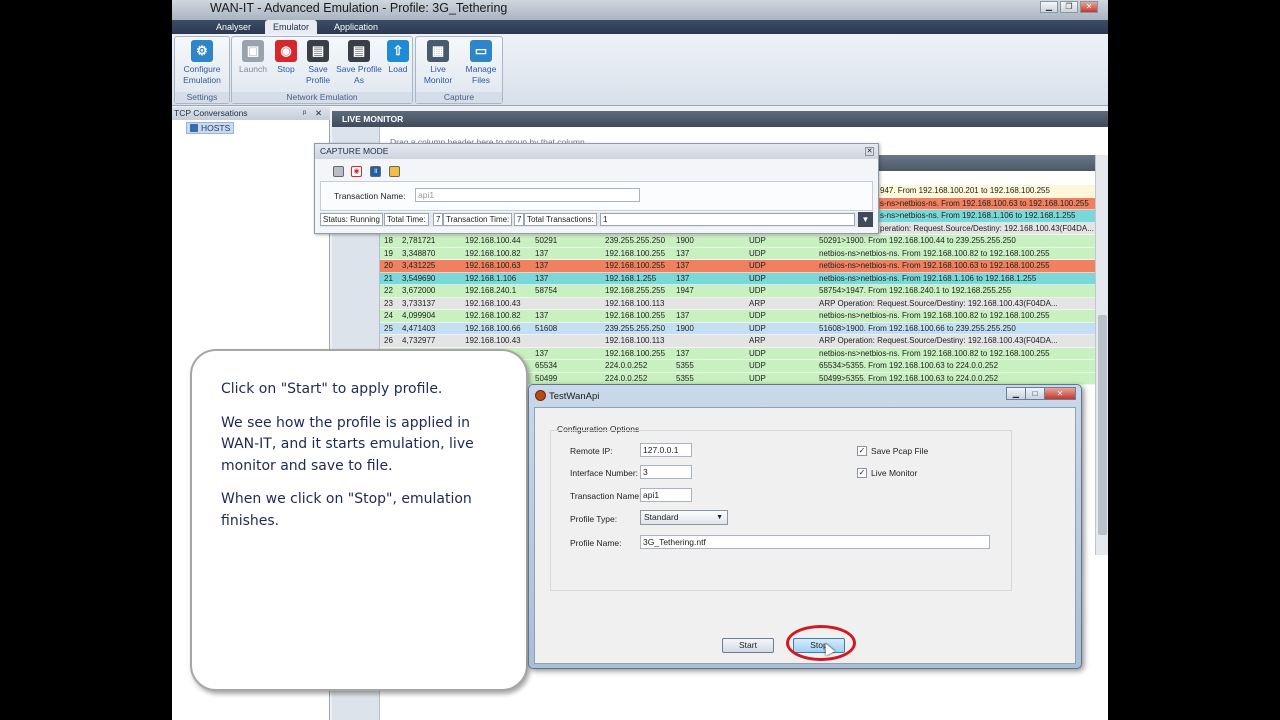 Image resolution: width=1280 pixels, height=720 pixels. I want to click on close-button: ✕, so click(1089, 7).